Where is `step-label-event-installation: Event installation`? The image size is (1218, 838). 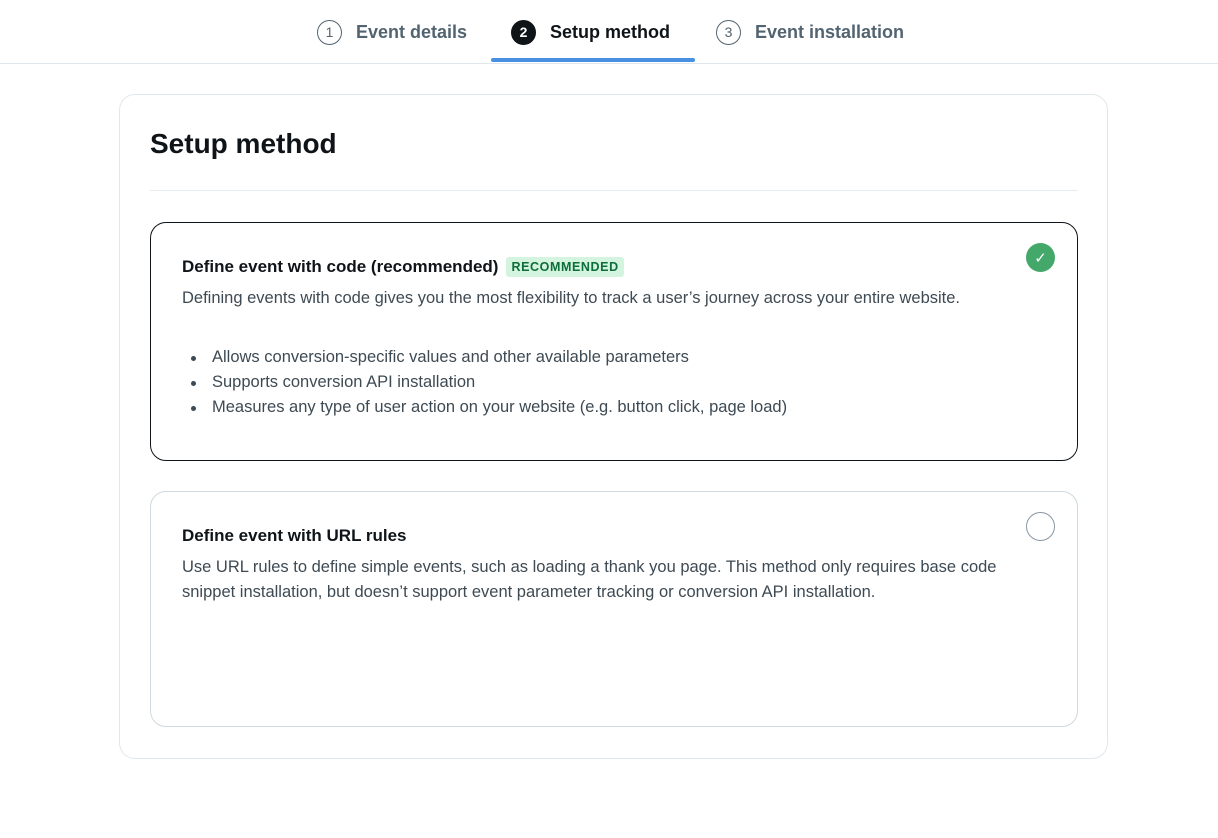 step-label-event-installation: Event installation is located at coordinates (830, 31).